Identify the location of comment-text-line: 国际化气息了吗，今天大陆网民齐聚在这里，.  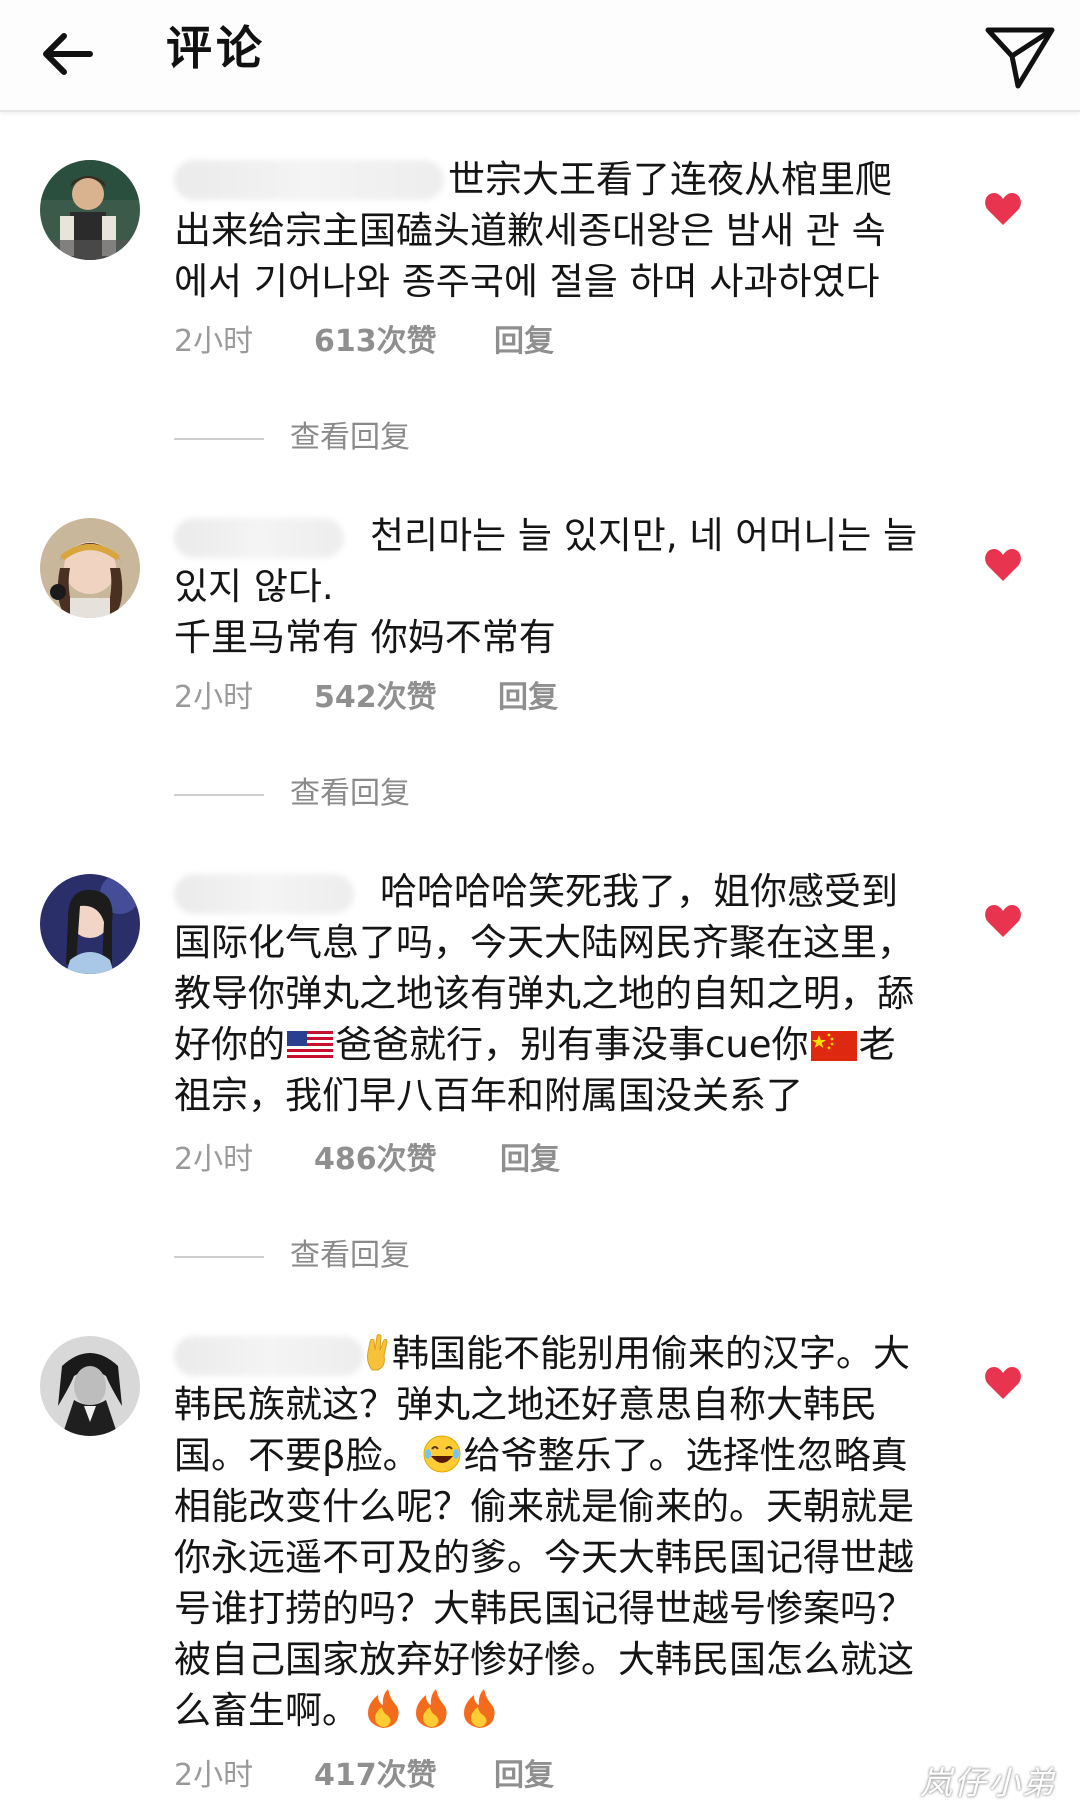
(544, 942).